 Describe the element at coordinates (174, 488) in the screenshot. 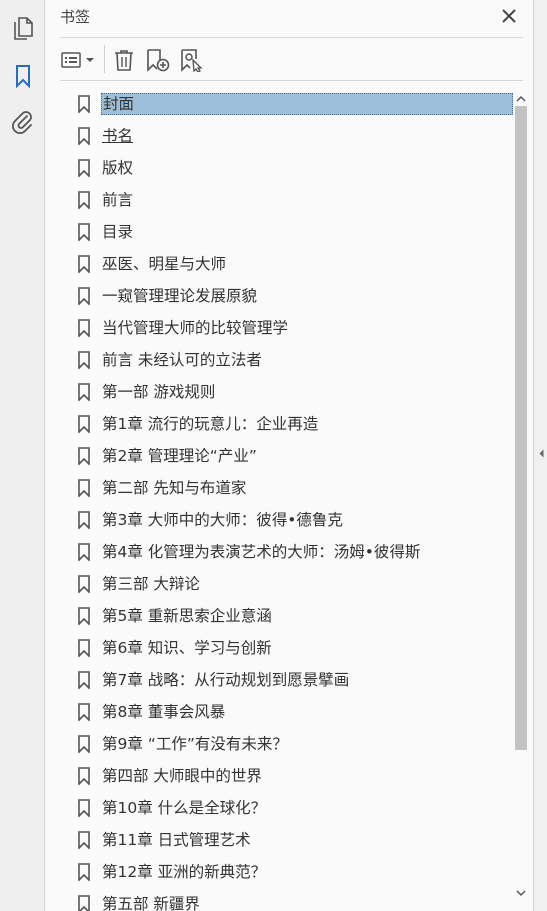

I see `bookmark-label: 第二部 先知与布道家` at that location.